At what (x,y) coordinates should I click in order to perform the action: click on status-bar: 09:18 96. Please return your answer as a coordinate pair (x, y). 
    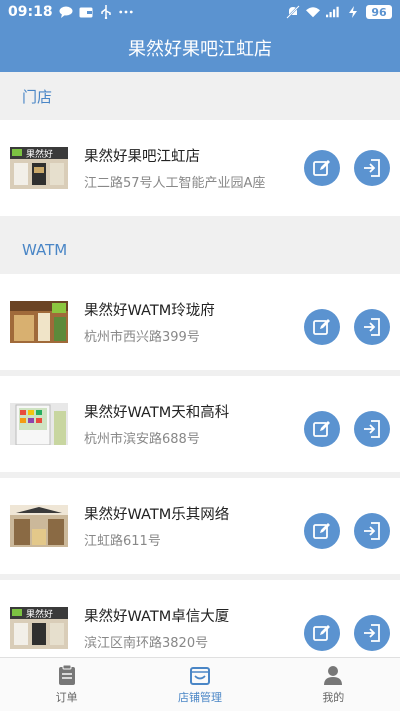
    Looking at the image, I should click on (200, 12).